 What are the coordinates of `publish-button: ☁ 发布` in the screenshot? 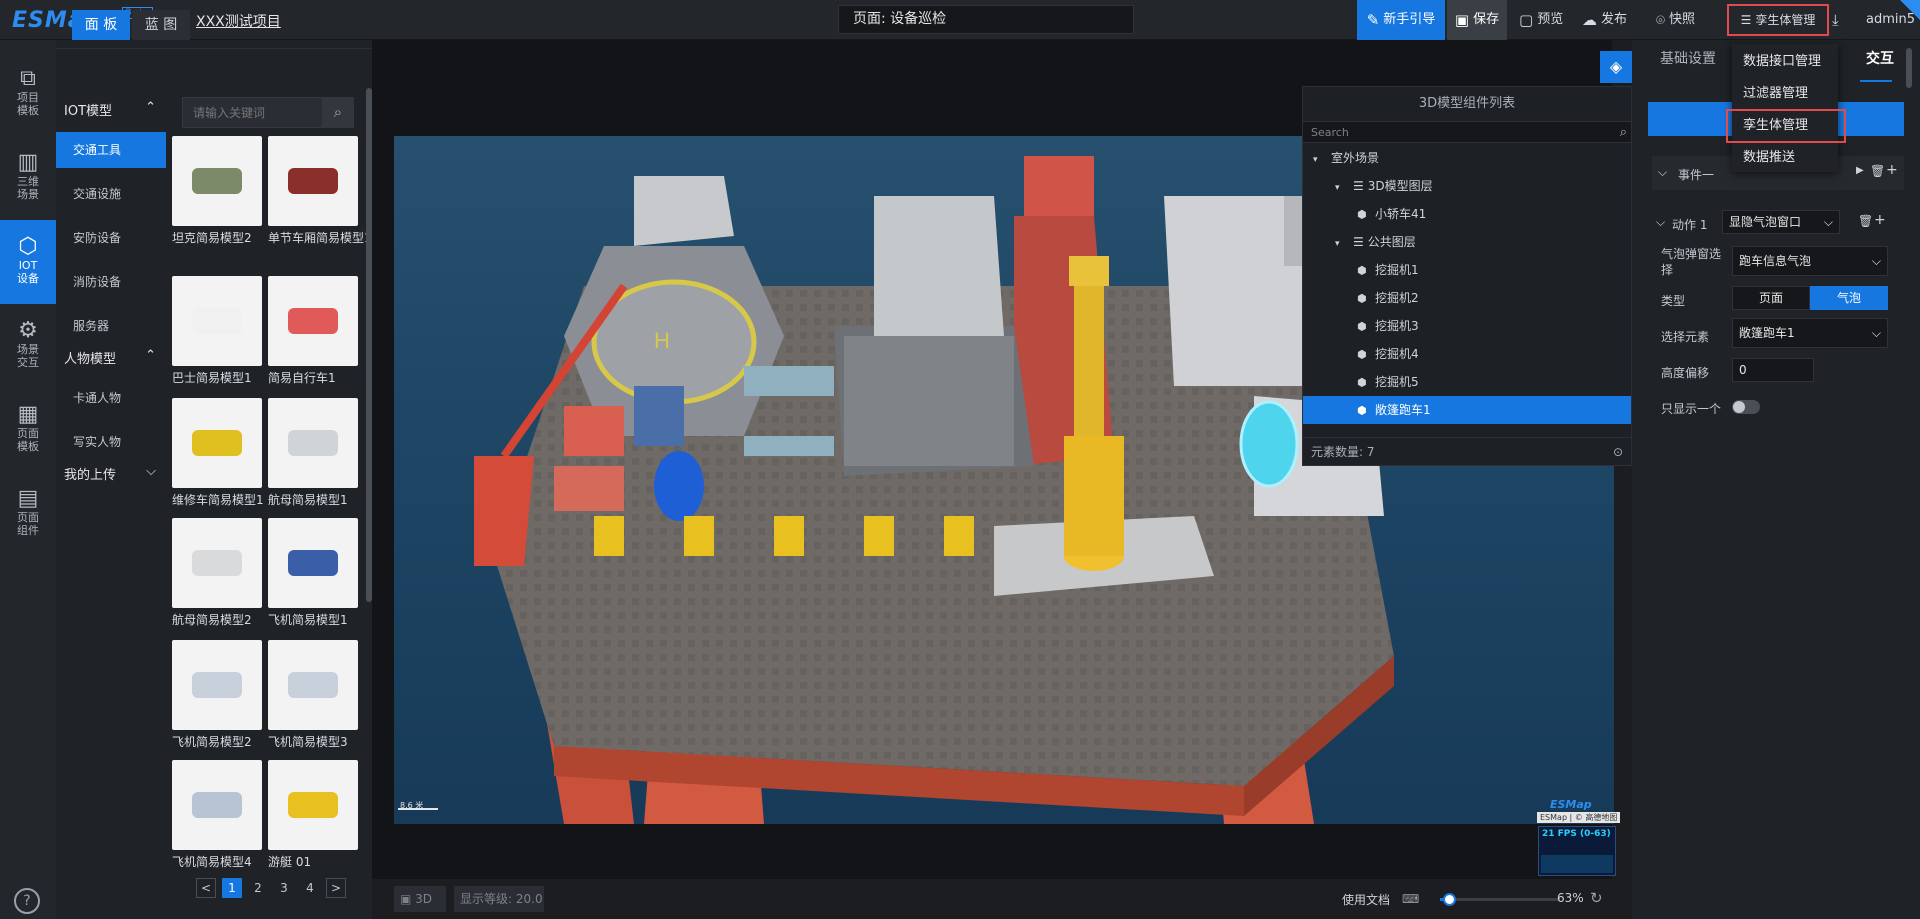 It's located at (1604, 20).